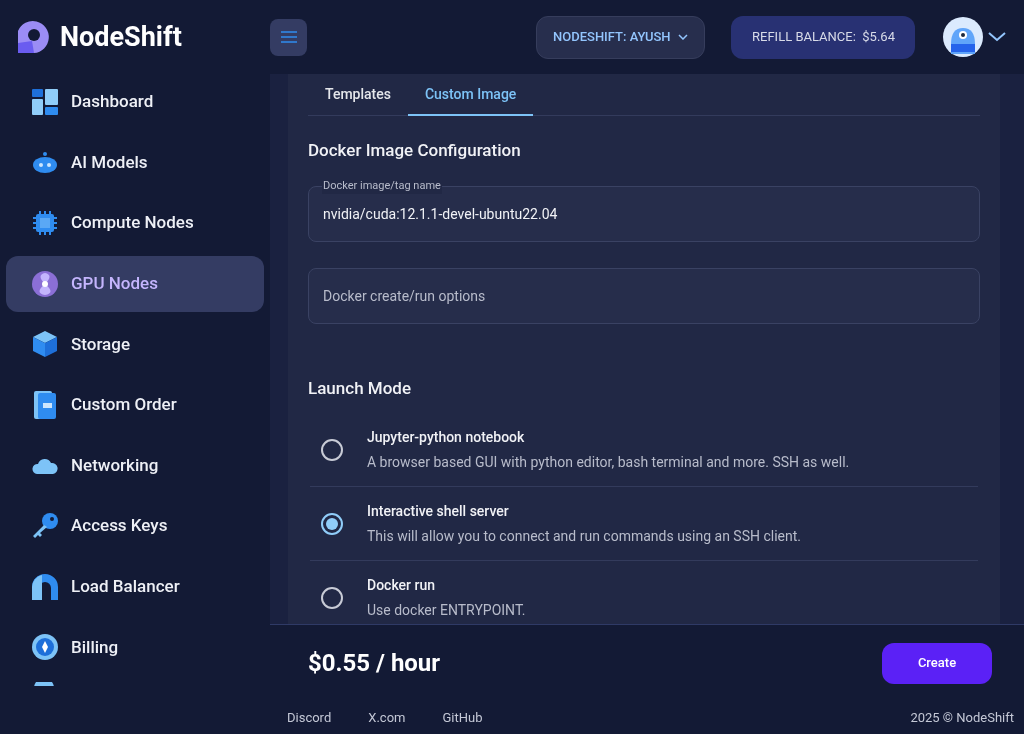 This screenshot has width=1024, height=734. Describe the element at coordinates (45, 404) in the screenshot. I see `document-icon` at that location.